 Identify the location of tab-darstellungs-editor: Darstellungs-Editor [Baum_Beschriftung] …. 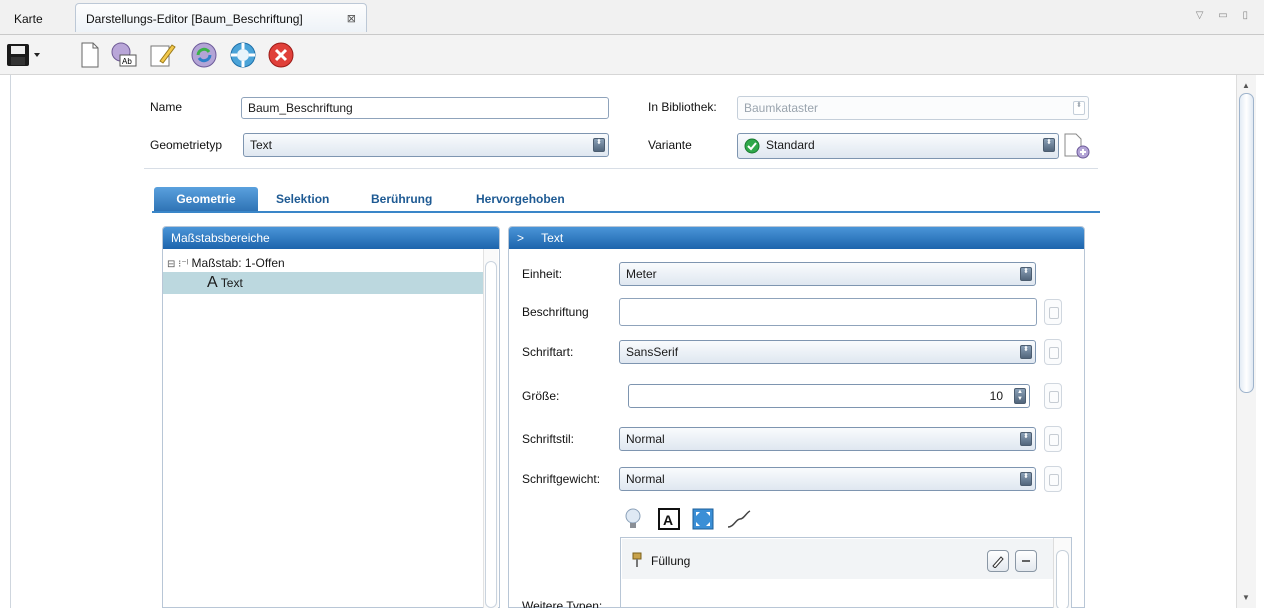
(221, 17).